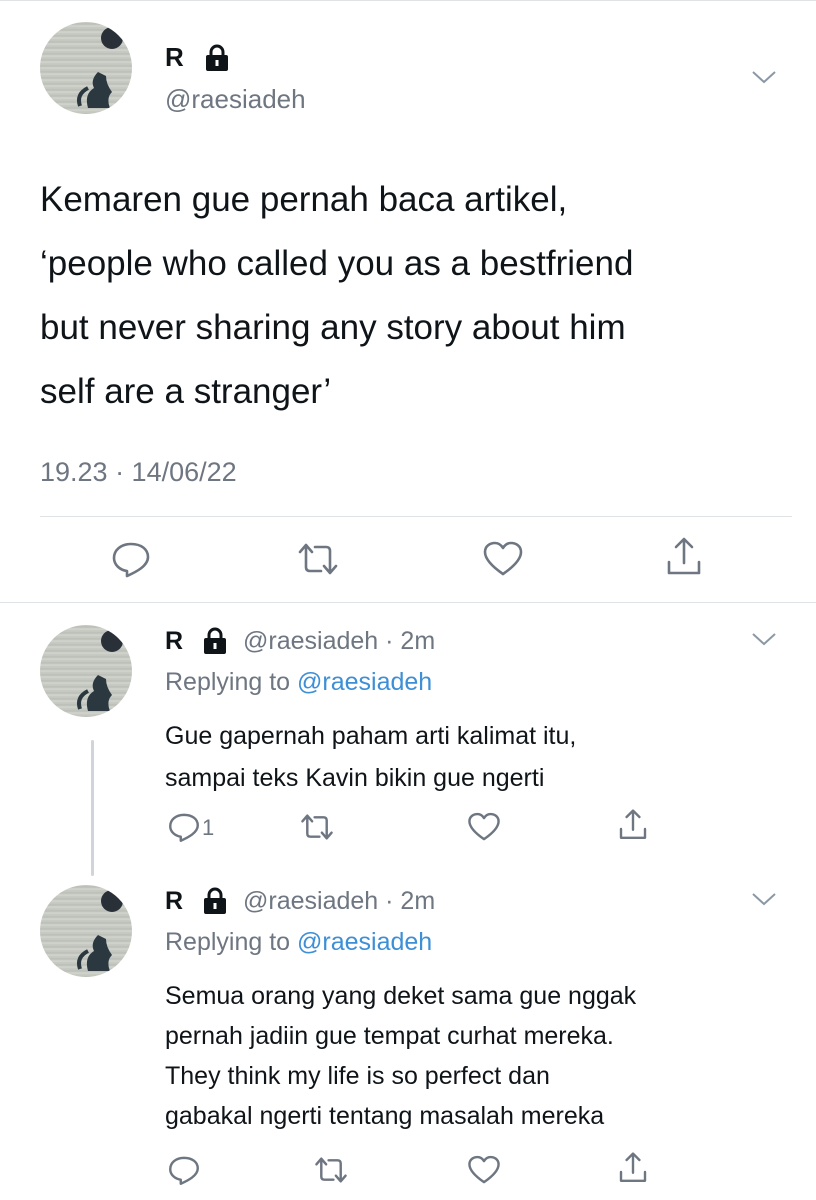 The width and height of the screenshot is (816, 1200). What do you see at coordinates (357, 1076) in the screenshot?
I see `reply-text-line: They think my life is so perfect dan` at bounding box center [357, 1076].